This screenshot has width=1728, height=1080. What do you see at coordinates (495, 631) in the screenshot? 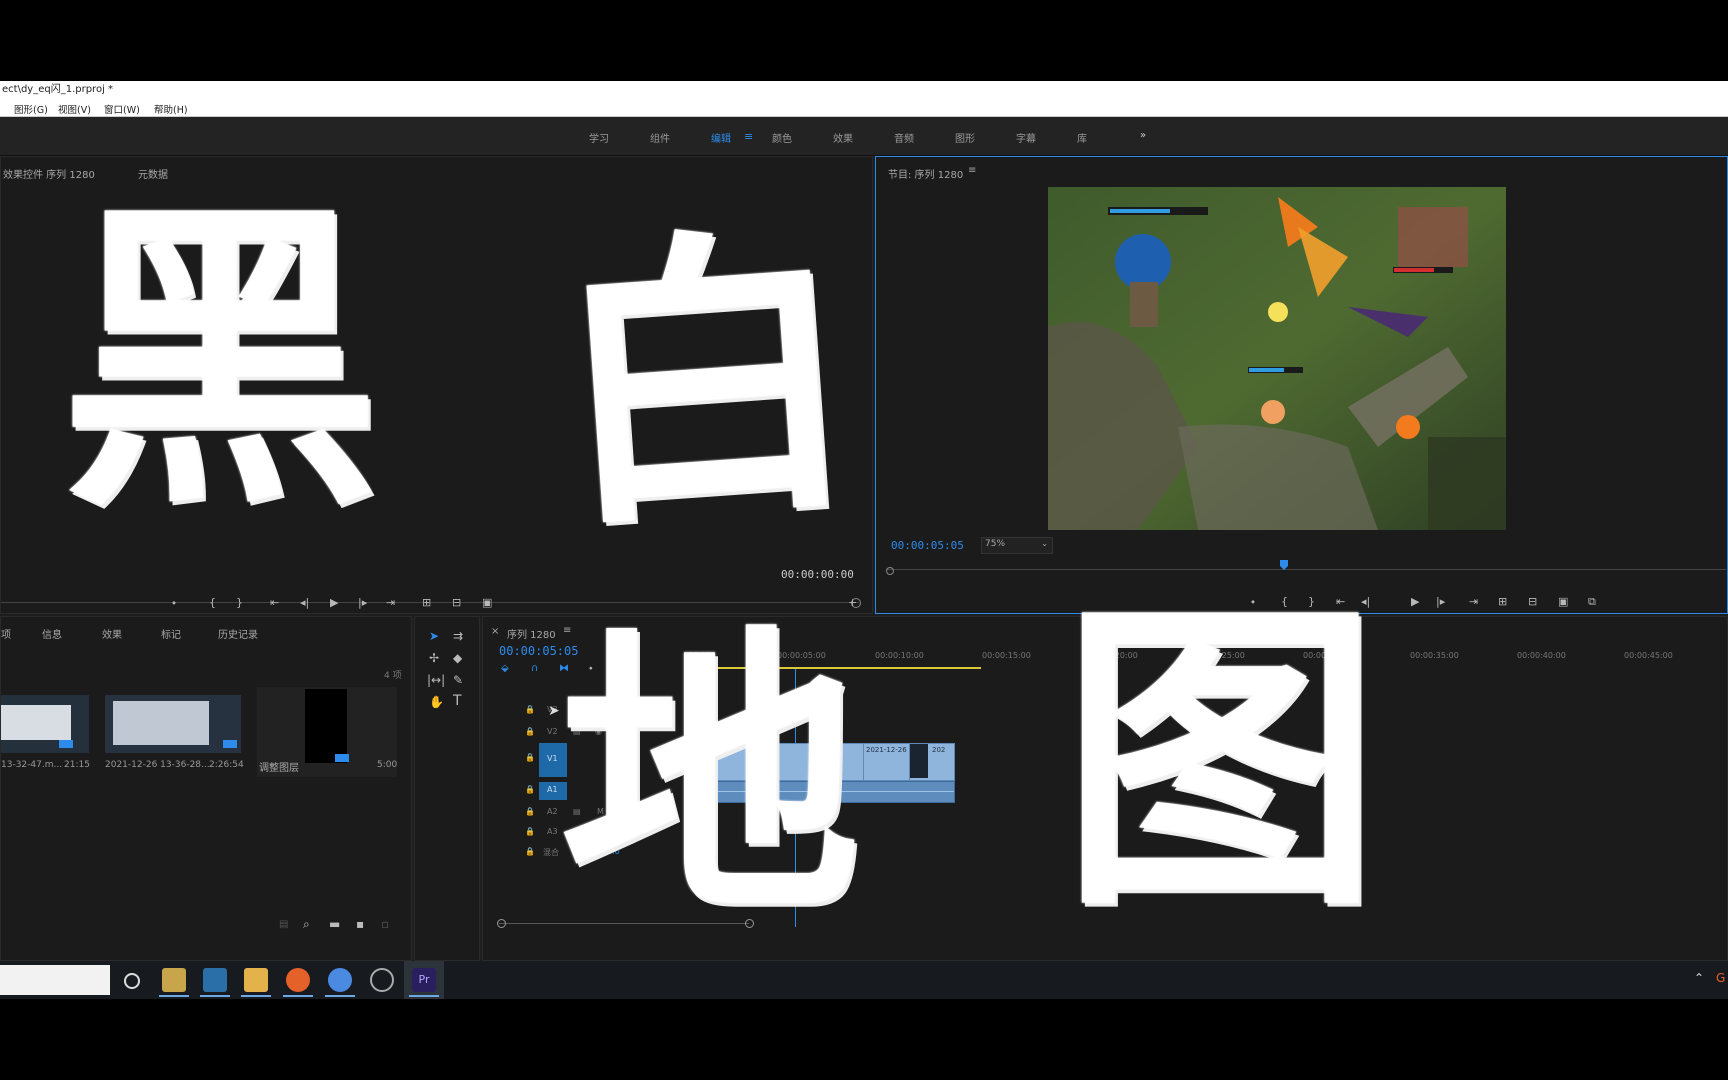
I see `close-icon: ×` at bounding box center [495, 631].